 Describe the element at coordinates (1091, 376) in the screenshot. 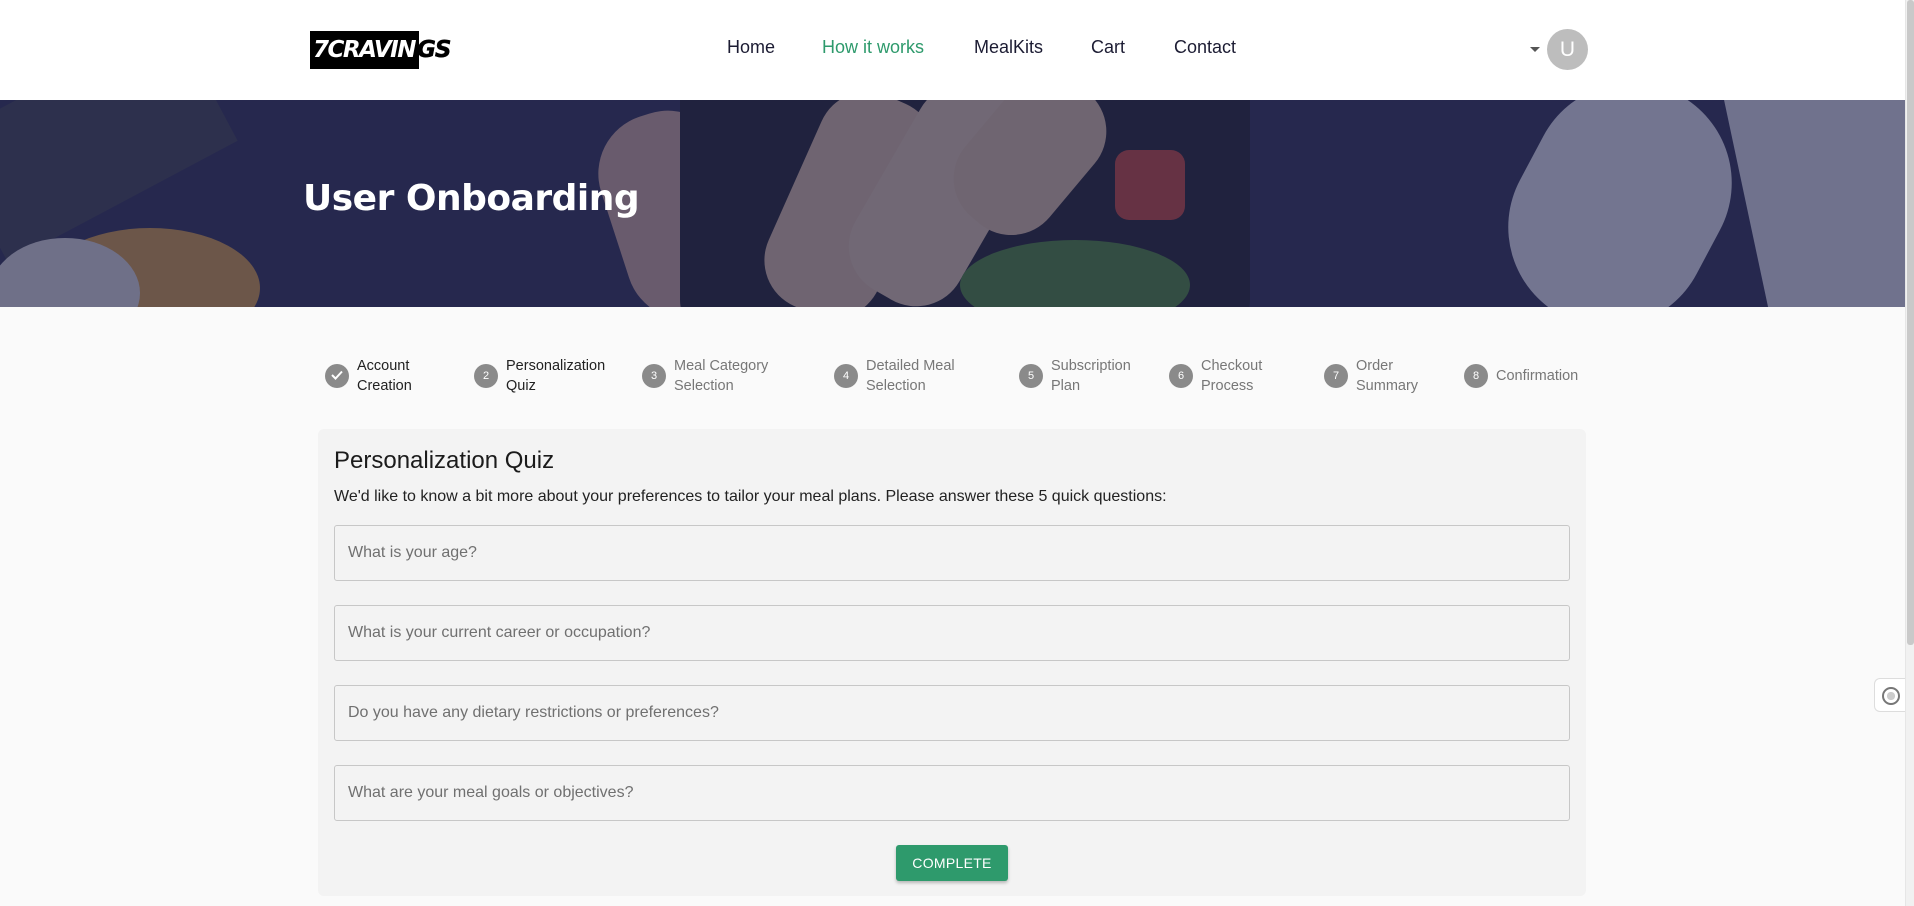

I see `step-label: Subscription Plan` at that location.